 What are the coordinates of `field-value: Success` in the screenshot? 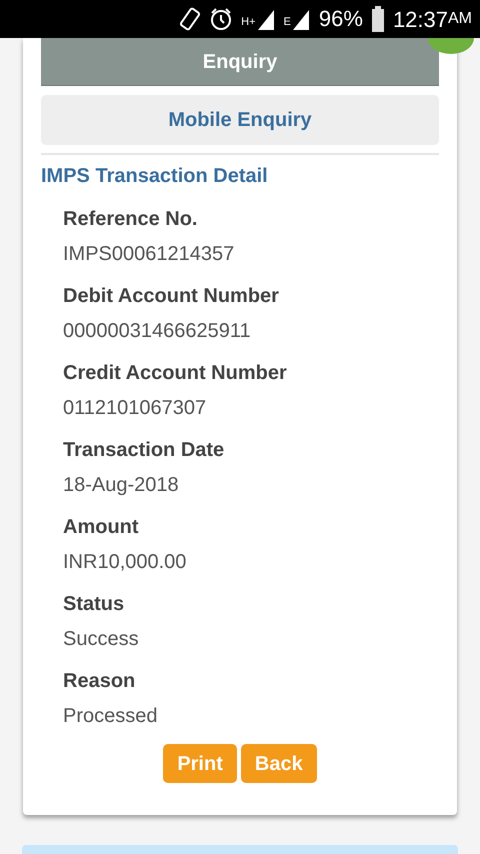 It's located at (101, 639).